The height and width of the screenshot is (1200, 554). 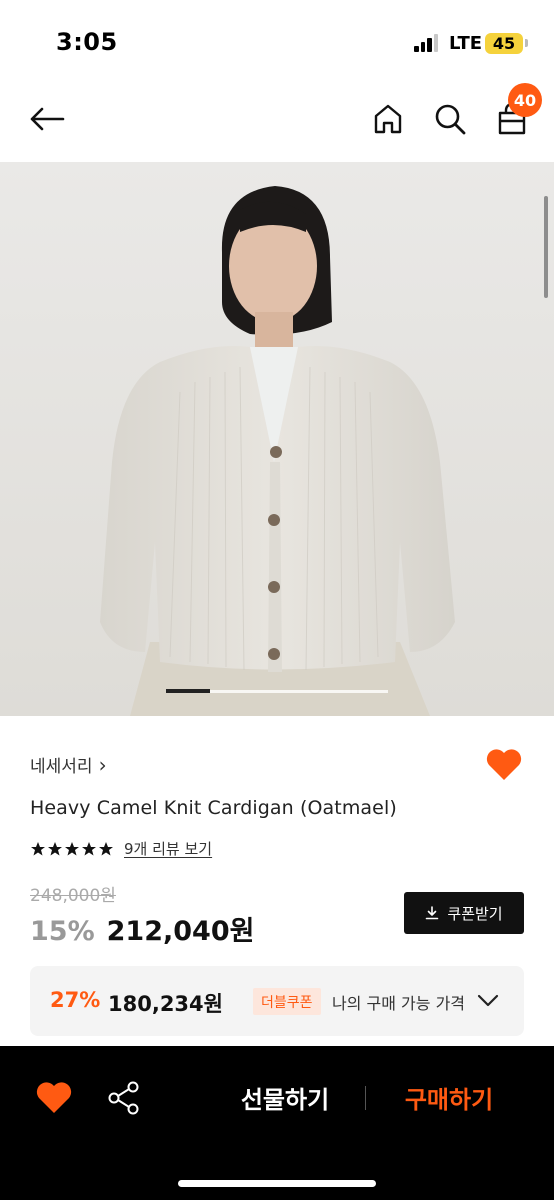 I want to click on brand-name: 네세서리, so click(x=61, y=767).